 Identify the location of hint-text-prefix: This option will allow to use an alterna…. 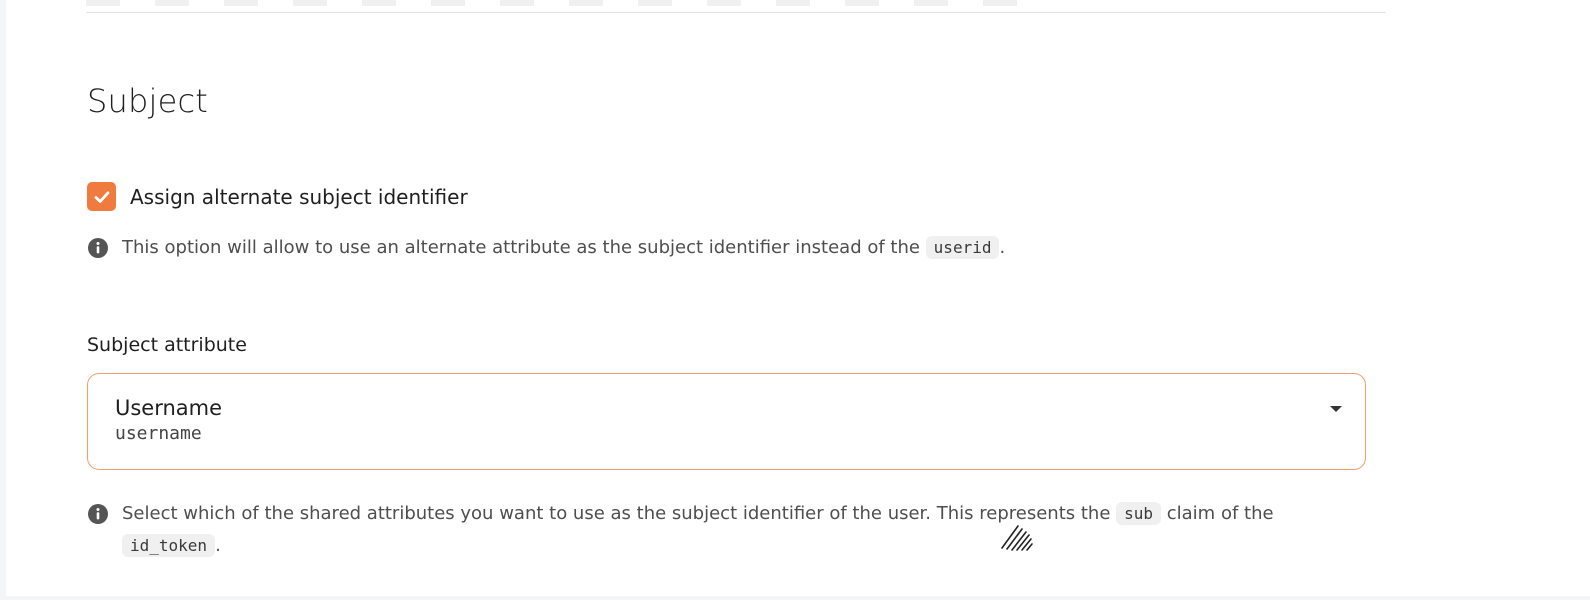
(524, 247).